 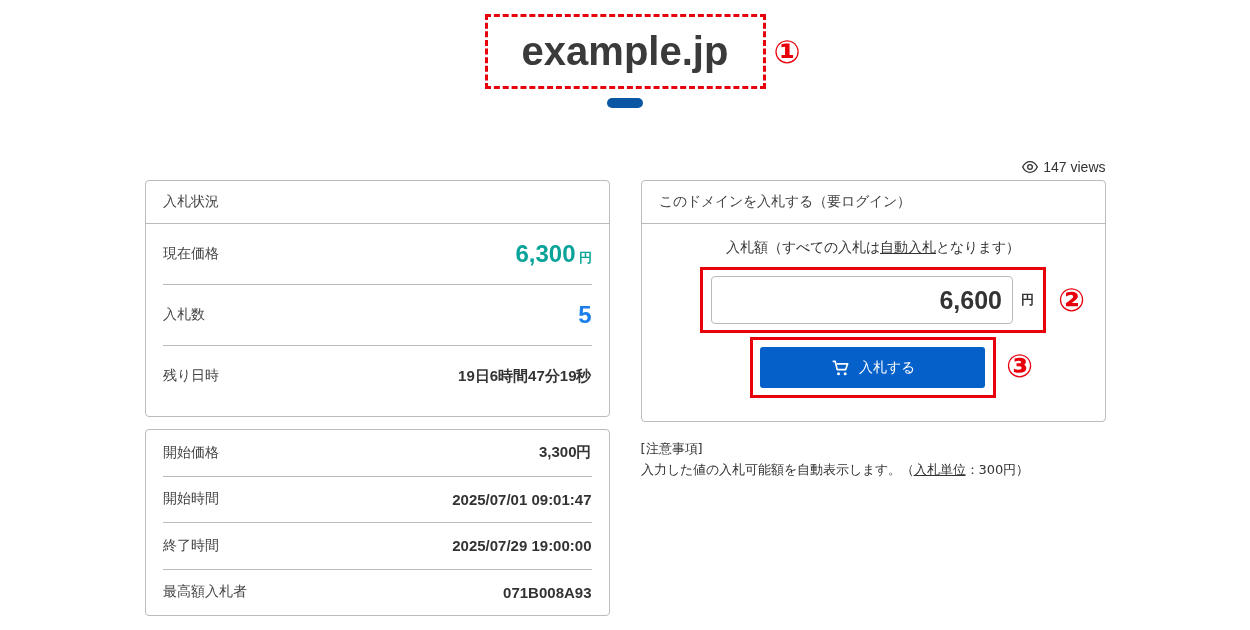 I want to click on row-label: 残り日時, so click(x=190, y=376).